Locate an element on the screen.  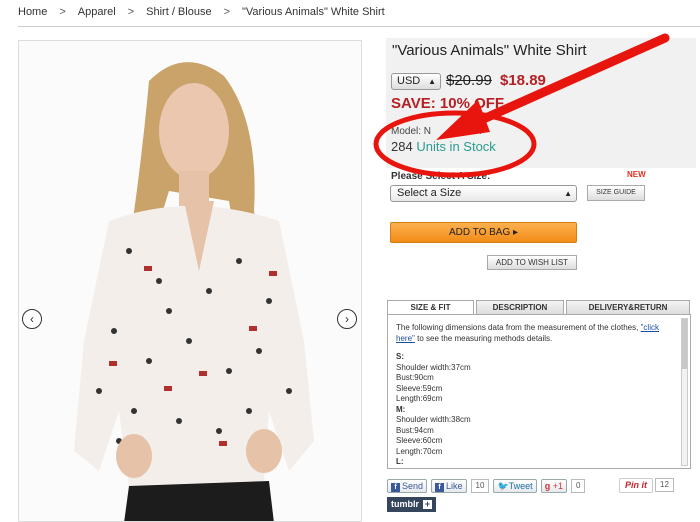
google-plus-icon: g is located at coordinates (548, 486).